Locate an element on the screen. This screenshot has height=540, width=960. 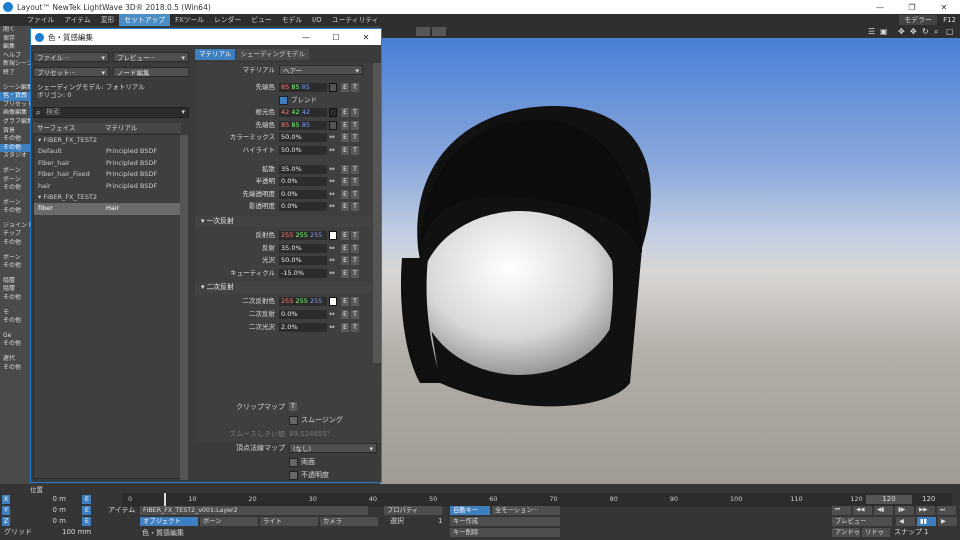
rotate-icon: ↻ is located at coordinates (925, 31).